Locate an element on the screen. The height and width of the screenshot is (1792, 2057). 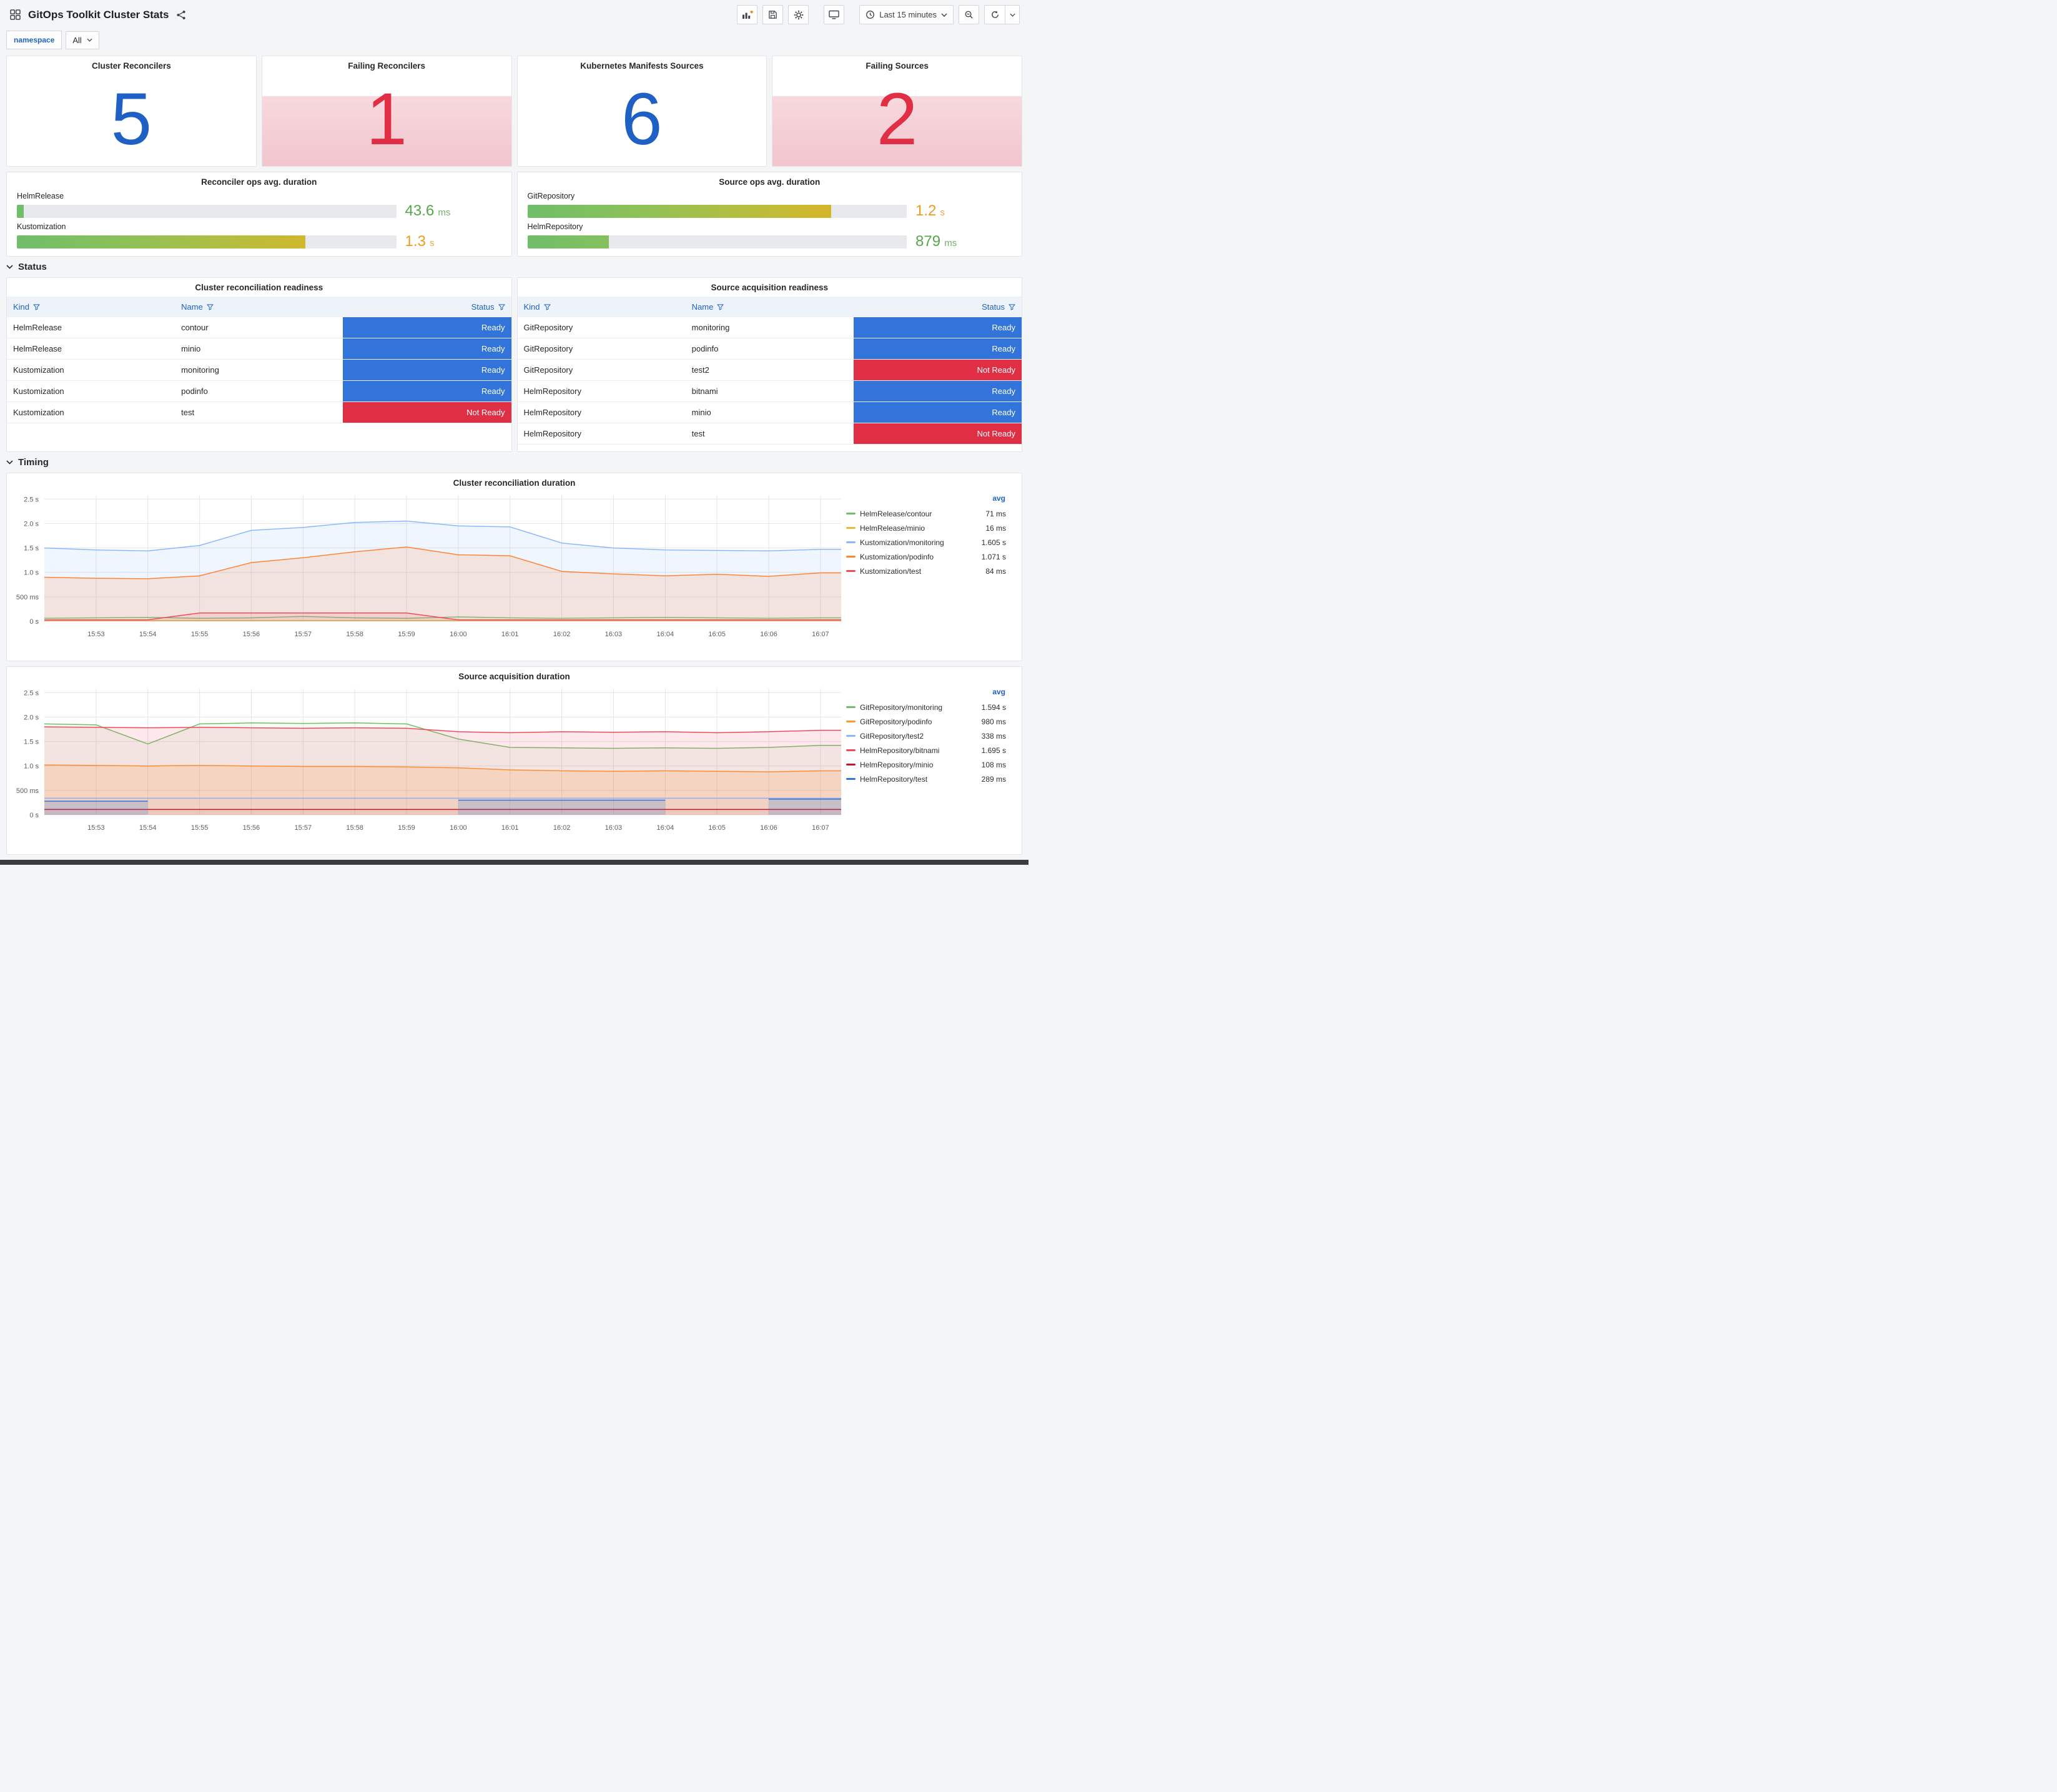
x-tick-label: 15:56 is located at coordinates (252, 828).